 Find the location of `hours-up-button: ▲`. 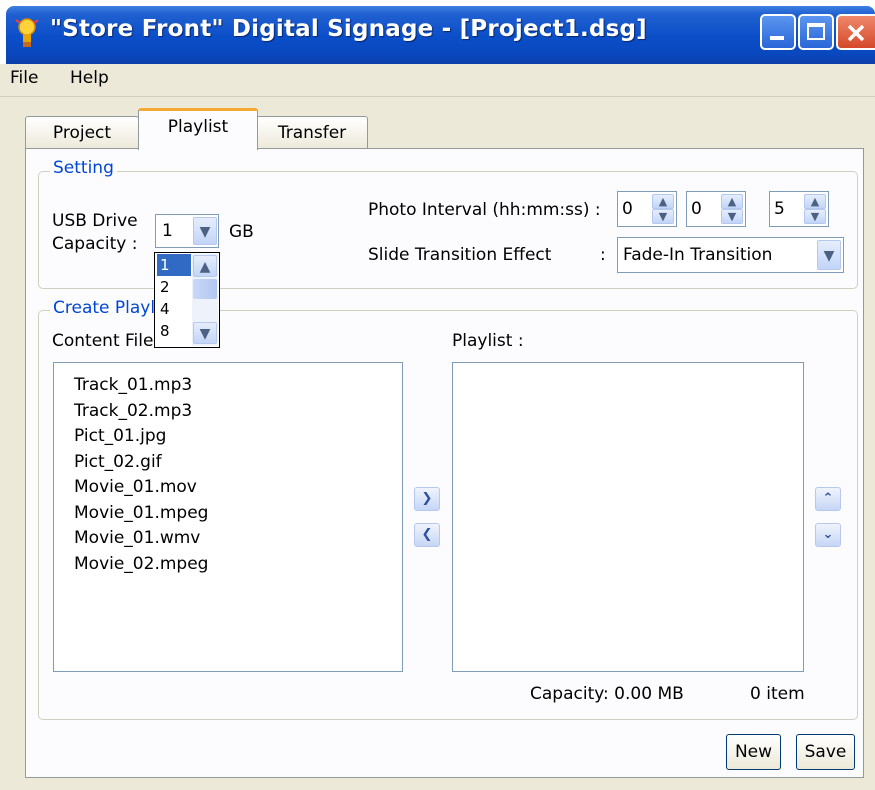

hours-up-button: ▲ is located at coordinates (663, 201).